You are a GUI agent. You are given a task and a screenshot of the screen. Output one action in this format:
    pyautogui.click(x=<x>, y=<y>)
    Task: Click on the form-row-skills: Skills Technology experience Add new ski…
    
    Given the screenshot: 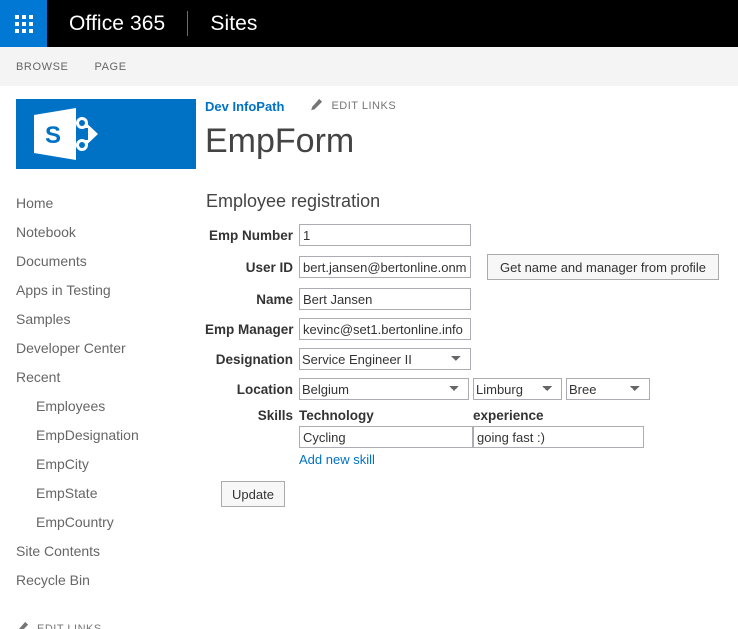 What is the action you would take?
    pyautogui.click(x=471, y=437)
    